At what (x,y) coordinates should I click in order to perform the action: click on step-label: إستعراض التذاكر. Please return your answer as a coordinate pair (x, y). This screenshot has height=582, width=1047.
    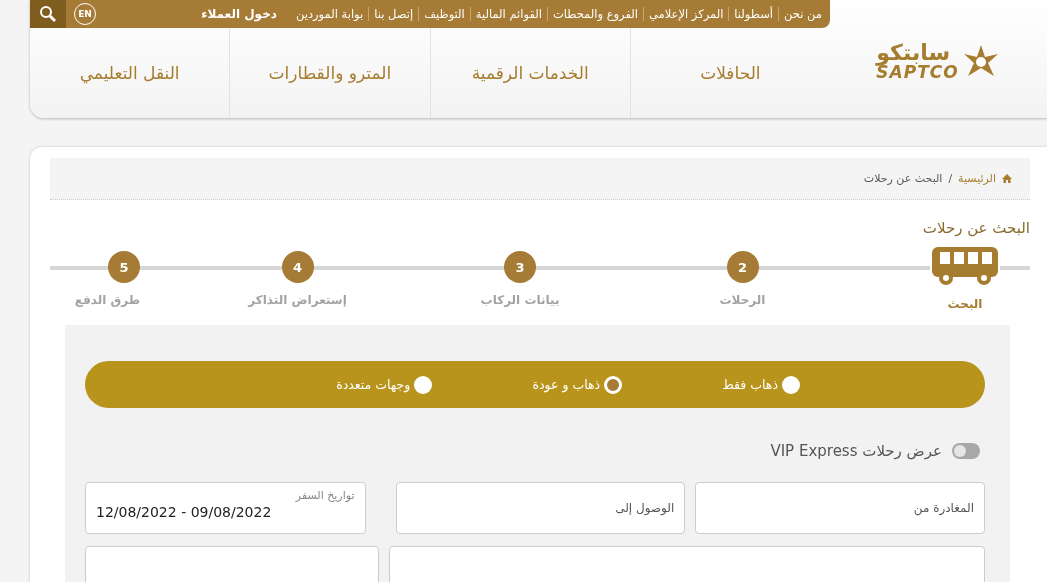
    Looking at the image, I should click on (297, 300).